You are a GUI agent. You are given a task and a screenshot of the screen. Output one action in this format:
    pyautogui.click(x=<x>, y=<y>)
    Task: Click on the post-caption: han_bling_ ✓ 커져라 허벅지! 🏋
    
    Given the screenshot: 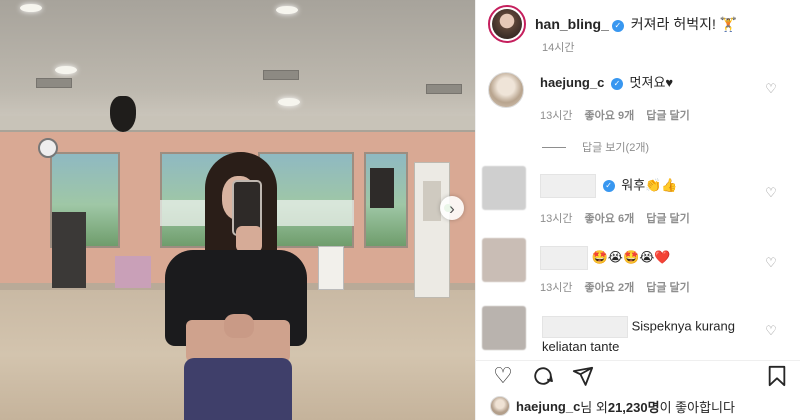 What is the action you would take?
    pyautogui.click(x=638, y=24)
    